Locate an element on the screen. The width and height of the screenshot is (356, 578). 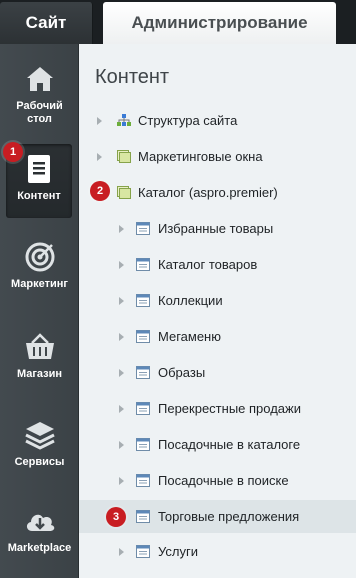
step-badge-1: 1 is located at coordinates (13, 152).